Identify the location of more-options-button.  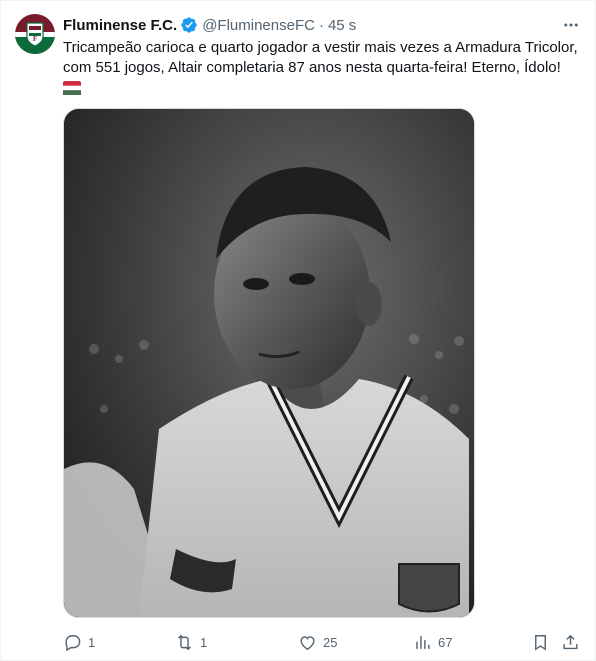
(571, 25).